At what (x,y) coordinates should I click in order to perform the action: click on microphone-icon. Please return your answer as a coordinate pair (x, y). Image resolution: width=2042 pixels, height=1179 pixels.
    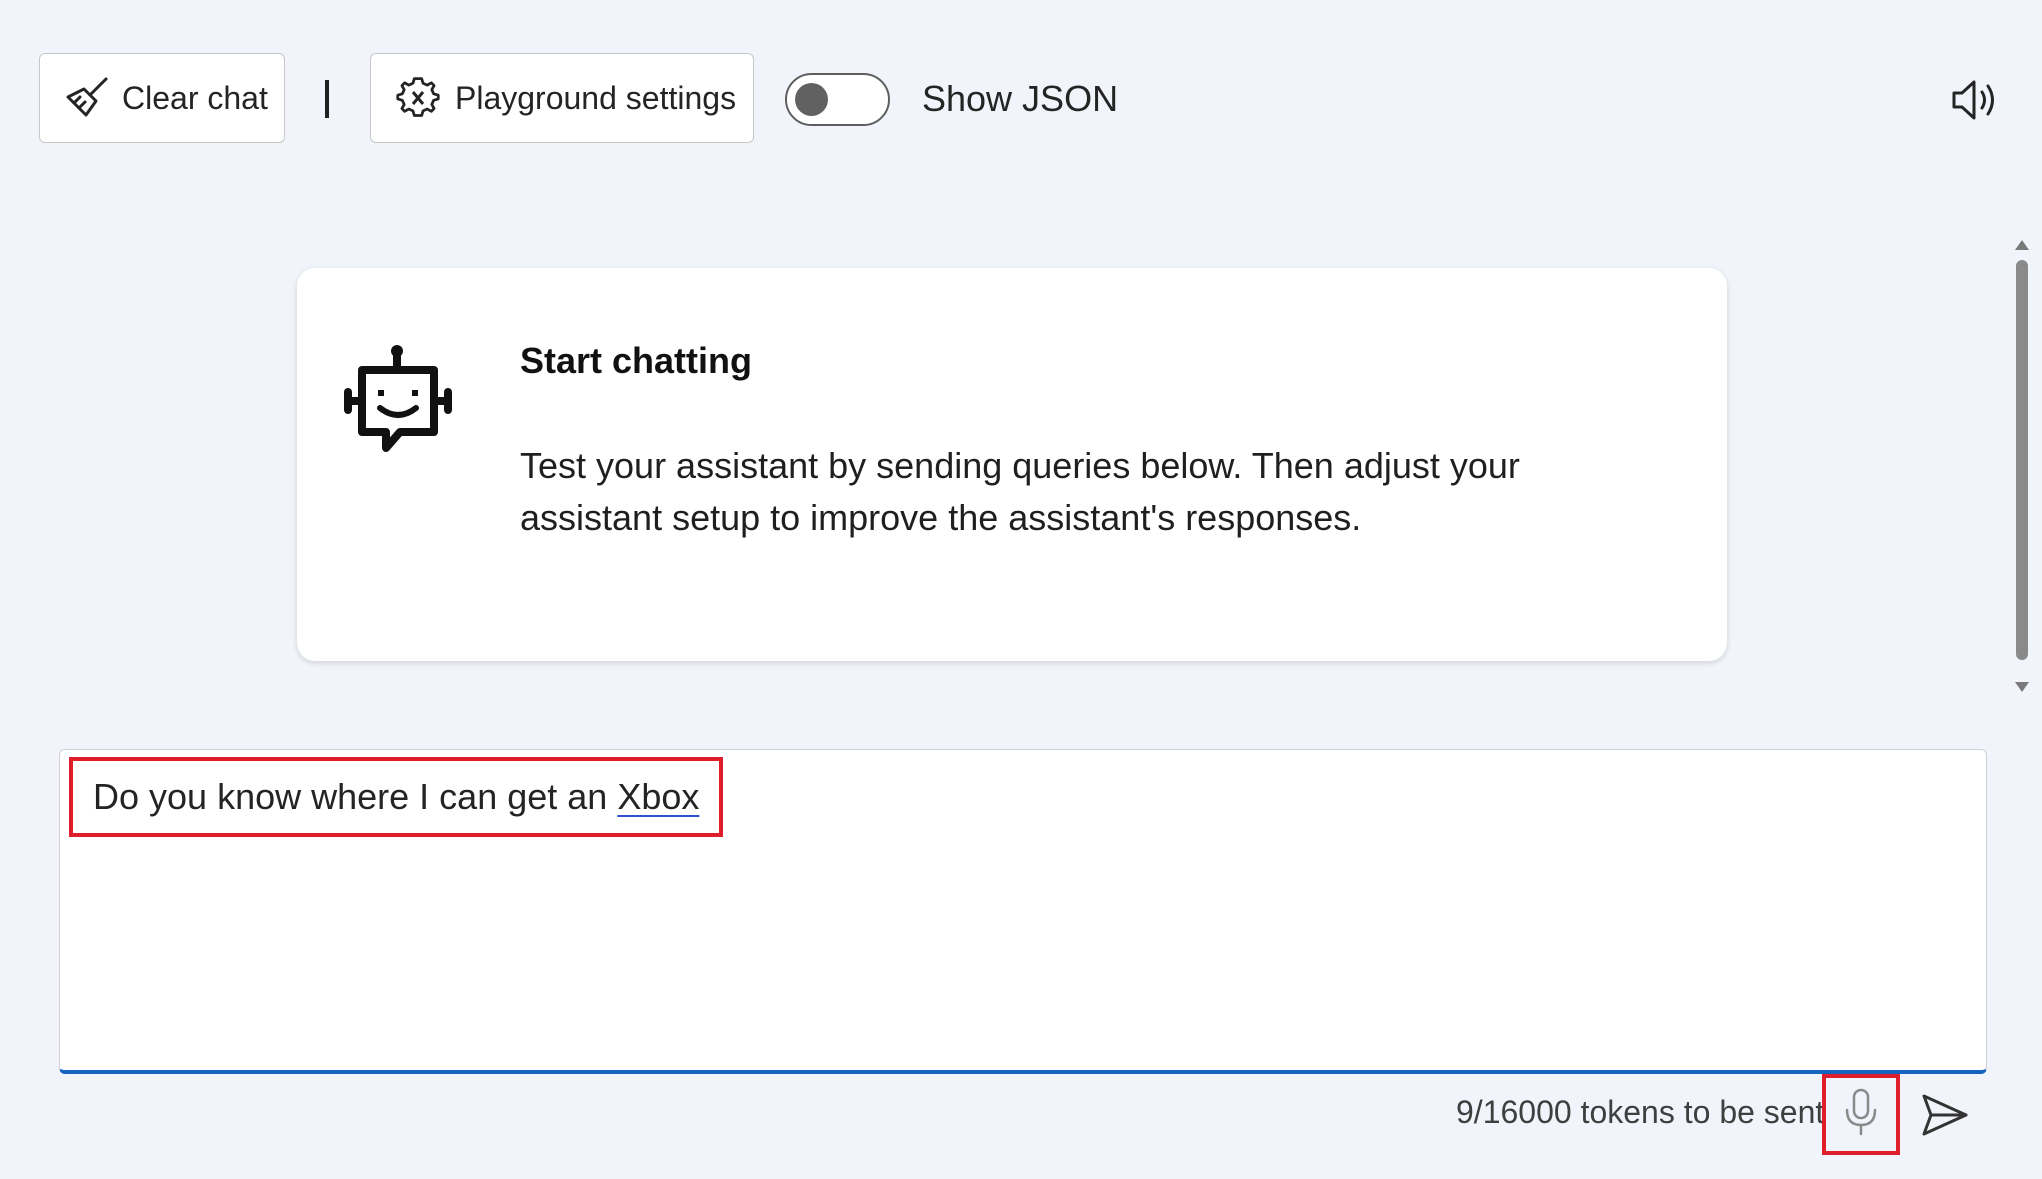
    Looking at the image, I should click on (1861, 1114).